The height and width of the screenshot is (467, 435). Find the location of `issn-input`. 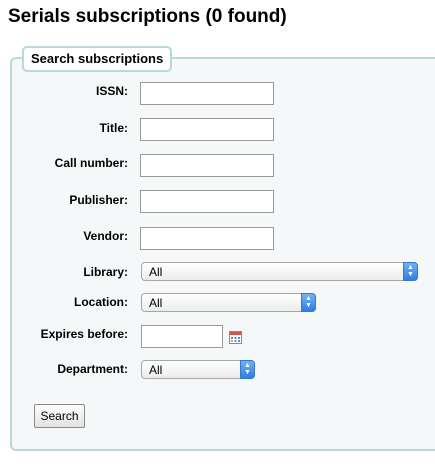

issn-input is located at coordinates (207, 93).